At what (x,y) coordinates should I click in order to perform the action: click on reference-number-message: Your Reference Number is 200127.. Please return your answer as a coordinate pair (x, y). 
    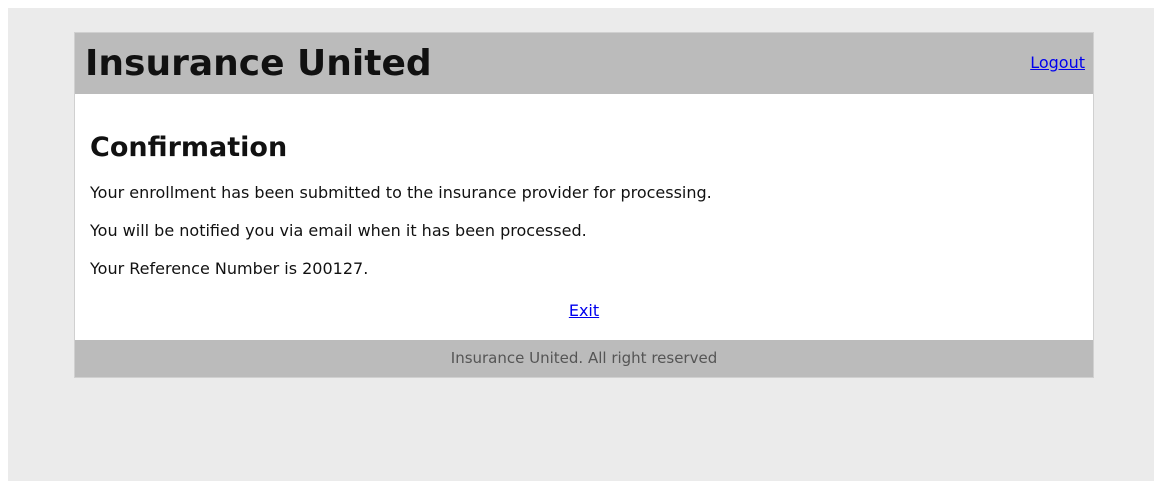
    Looking at the image, I should click on (229, 268).